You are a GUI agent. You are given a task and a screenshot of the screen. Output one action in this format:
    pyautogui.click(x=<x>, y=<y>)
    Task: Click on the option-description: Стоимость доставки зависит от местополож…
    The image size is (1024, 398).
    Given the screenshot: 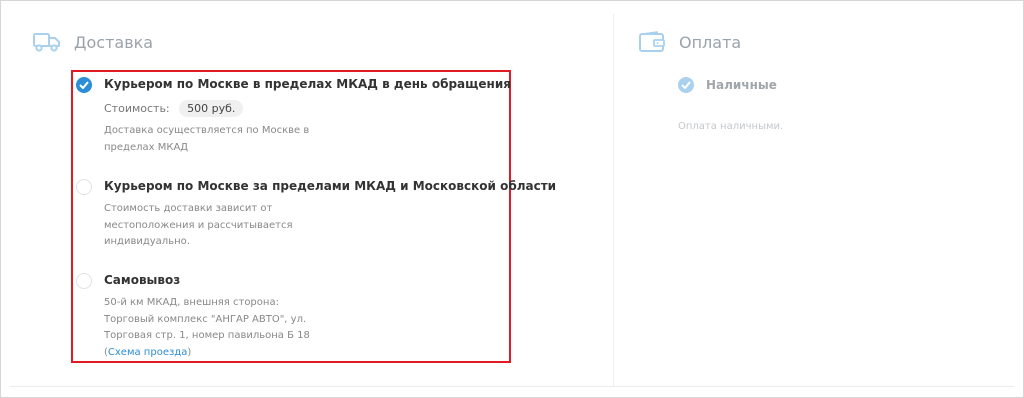 What is the action you would take?
    pyautogui.click(x=198, y=226)
    